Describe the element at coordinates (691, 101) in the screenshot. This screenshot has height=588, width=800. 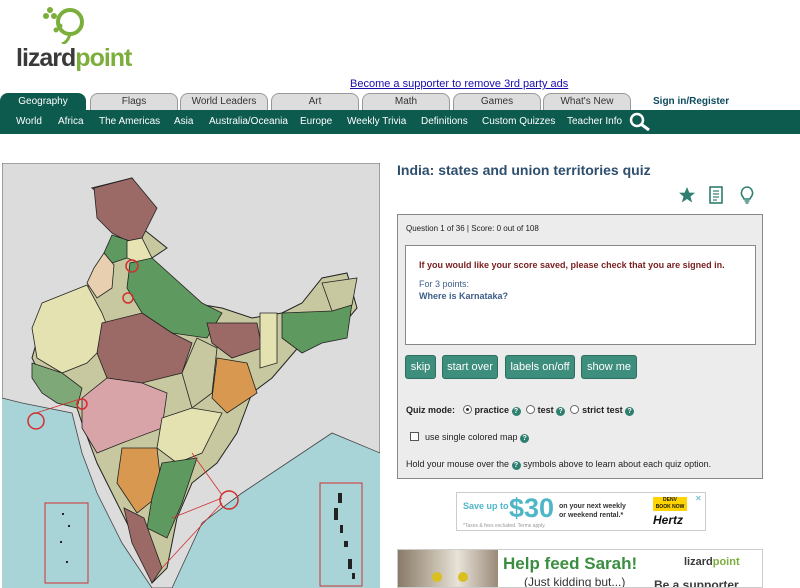
I see `signin-link: Sign in/Register` at that location.